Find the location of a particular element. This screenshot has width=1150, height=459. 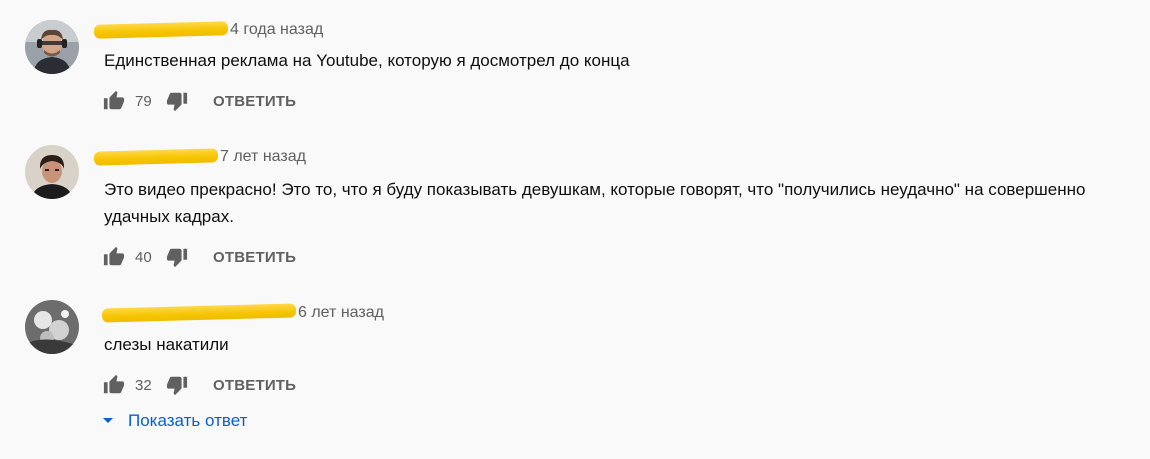

comment-timestamp: 4 года назад is located at coordinates (276, 30).